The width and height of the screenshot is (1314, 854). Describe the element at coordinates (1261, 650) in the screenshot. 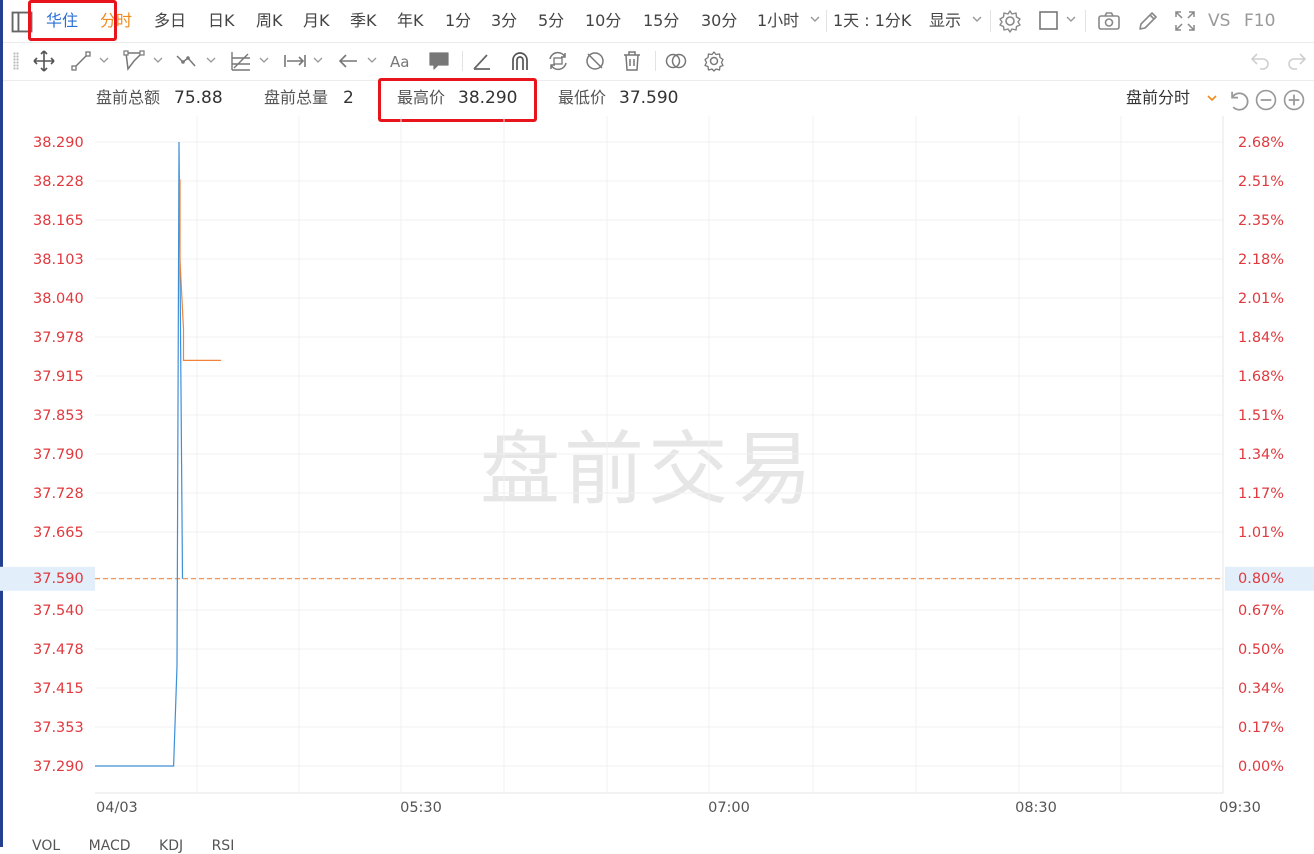

I see `y-axis-right-tick: 0.50%` at that location.